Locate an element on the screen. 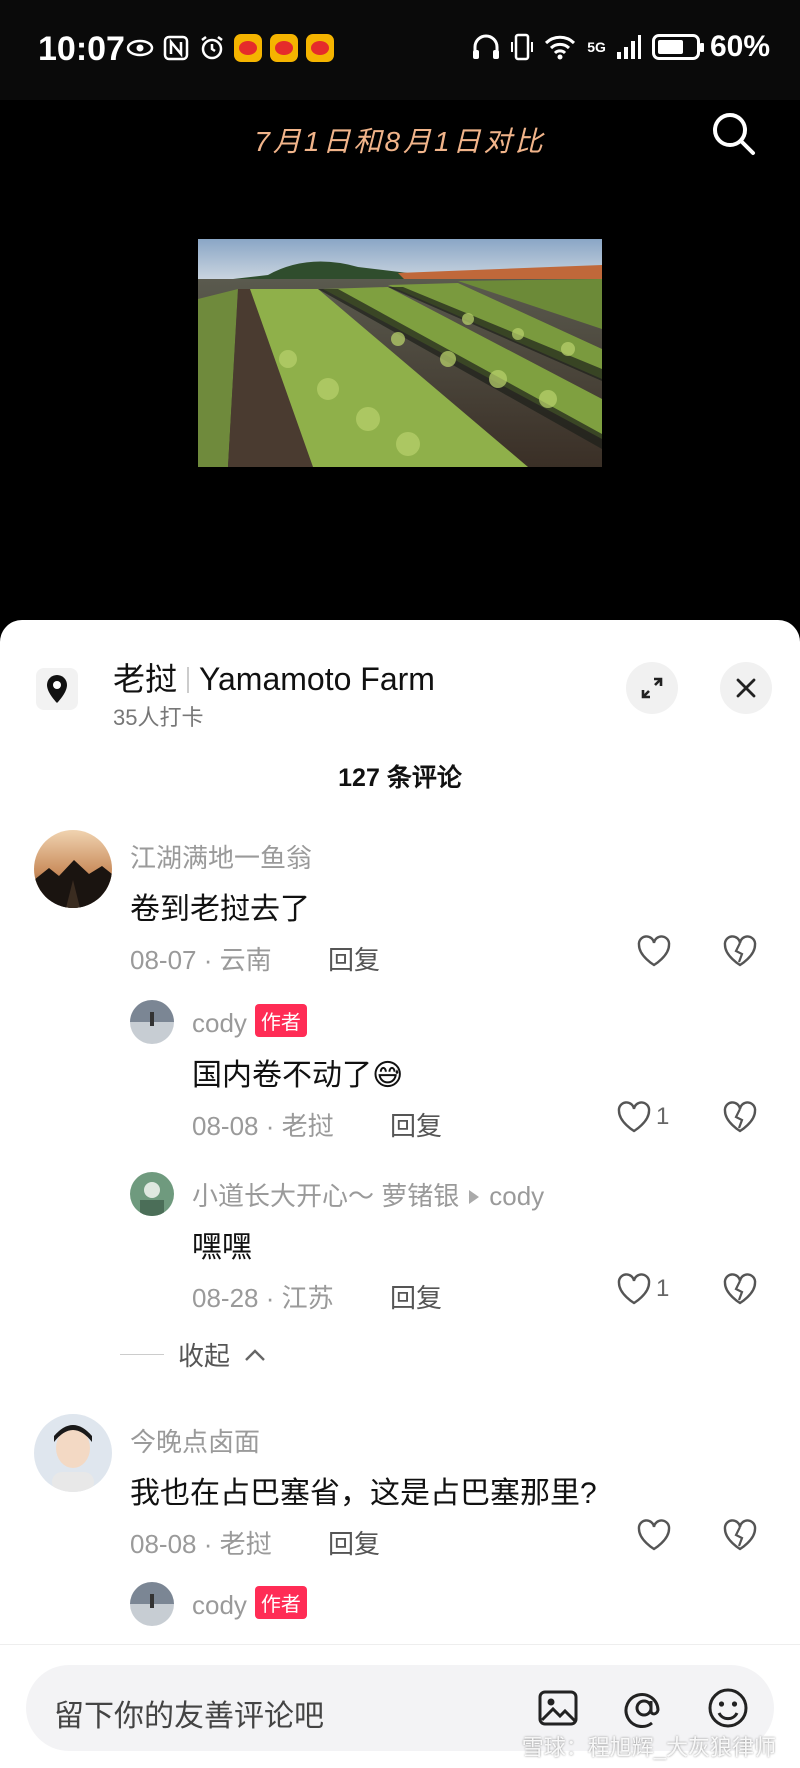 The image size is (800, 1768). watermark: 雪球：程旭辉_大灰狼律师 is located at coordinates (648, 1747).